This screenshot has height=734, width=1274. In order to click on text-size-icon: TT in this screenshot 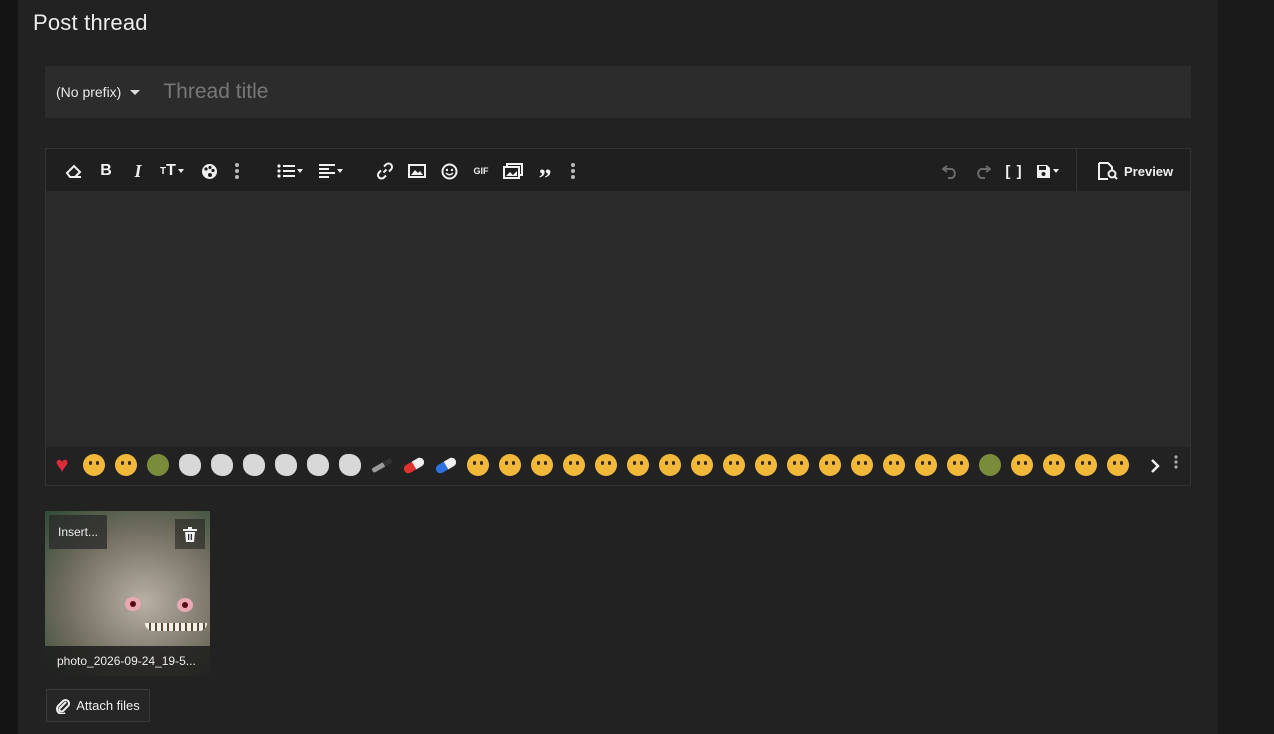, I will do `click(172, 171)`.